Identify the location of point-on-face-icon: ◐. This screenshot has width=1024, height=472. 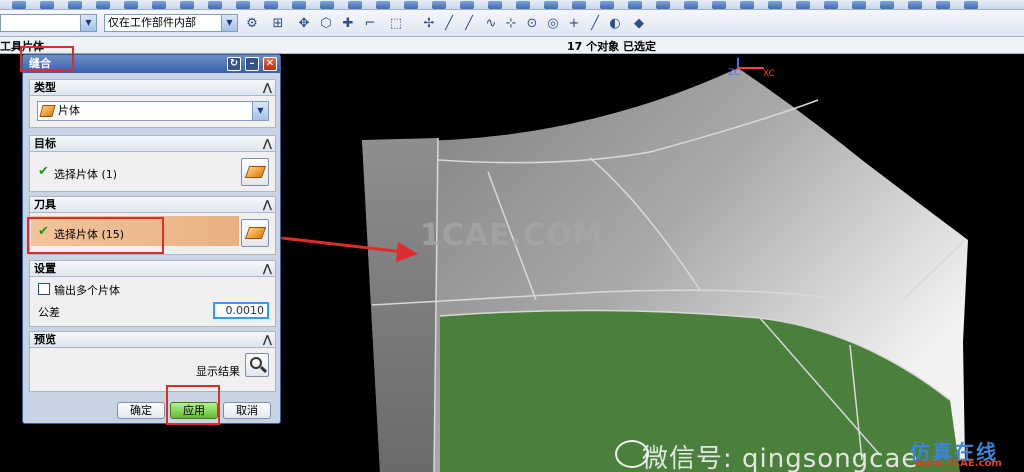
(615, 23).